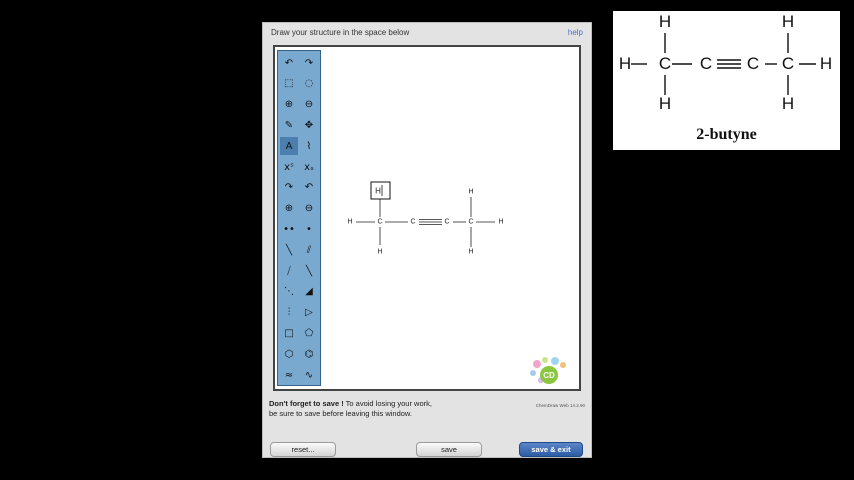 This screenshot has height=480, width=854. What do you see at coordinates (289, 292) in the screenshot?
I see `dashed-bond-icon: ⋱` at bounding box center [289, 292].